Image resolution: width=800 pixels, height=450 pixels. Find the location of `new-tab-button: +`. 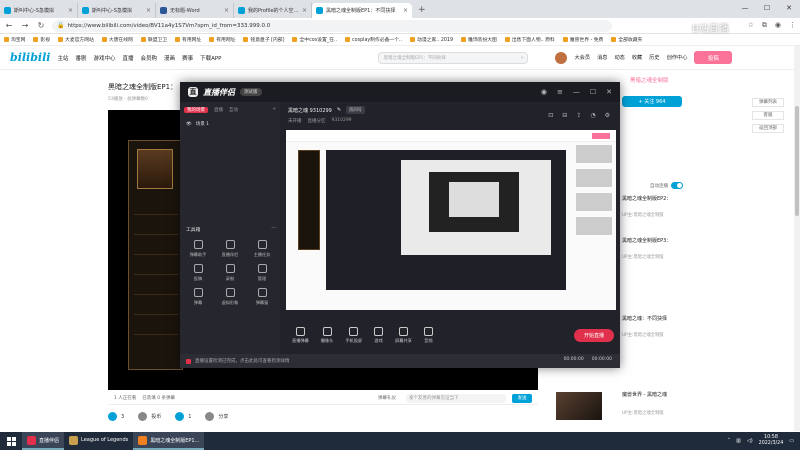

new-tab-button: + is located at coordinates (422, 10).